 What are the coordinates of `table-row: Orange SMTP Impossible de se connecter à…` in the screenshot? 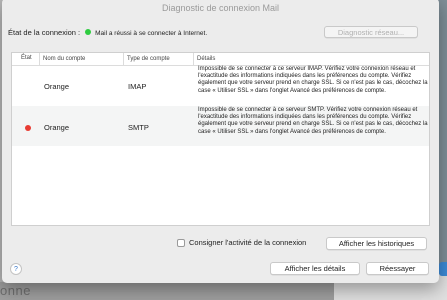 It's located at (220, 126).